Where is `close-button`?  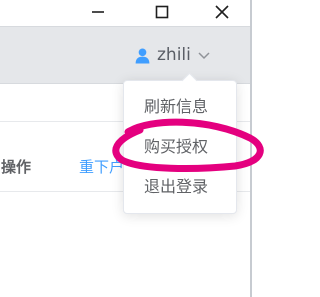
close-button is located at coordinates (222, 12).